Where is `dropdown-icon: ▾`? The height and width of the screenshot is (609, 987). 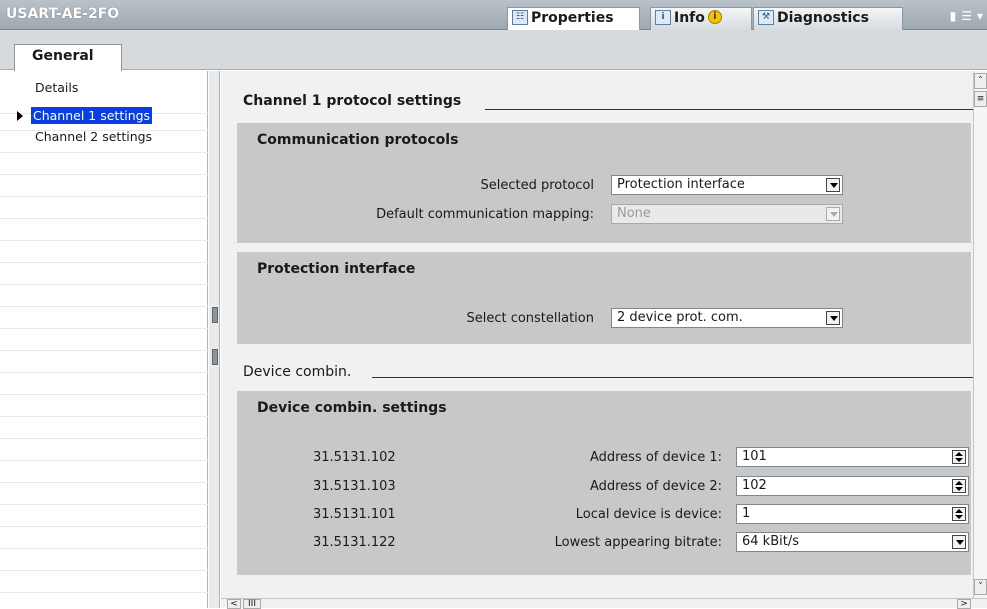
dropdown-icon: ▾ is located at coordinates (980, 16).